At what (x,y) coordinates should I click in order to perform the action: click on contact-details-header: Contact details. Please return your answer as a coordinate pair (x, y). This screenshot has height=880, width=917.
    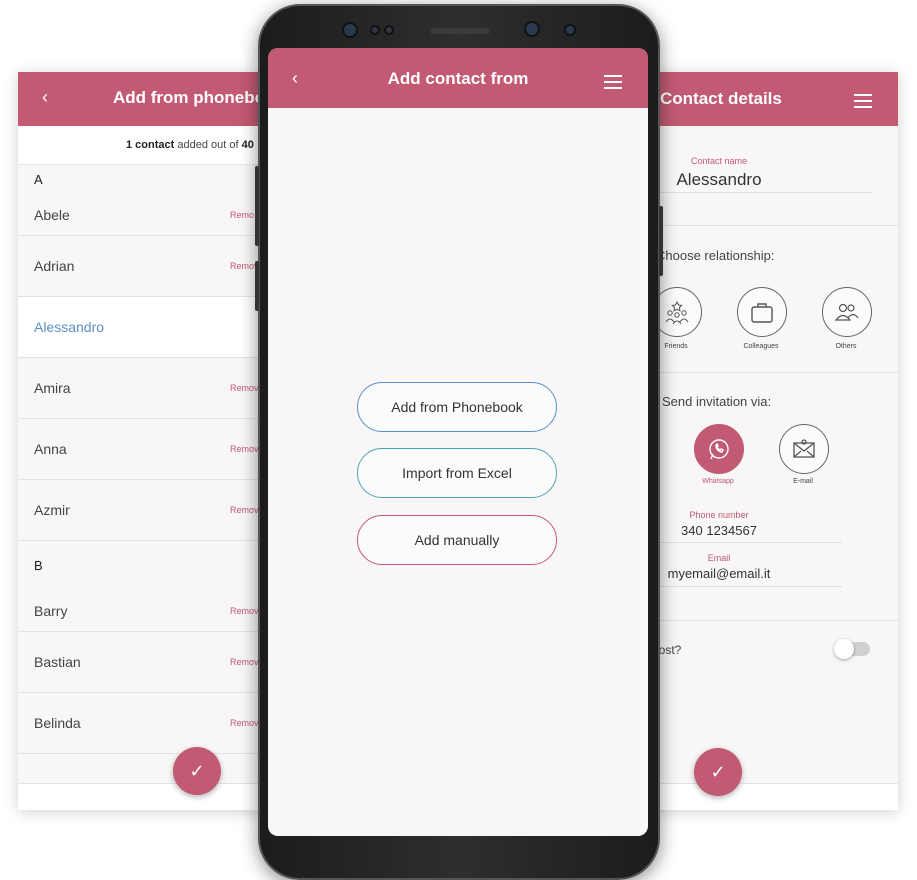
    Looking at the image, I should click on (764, 99).